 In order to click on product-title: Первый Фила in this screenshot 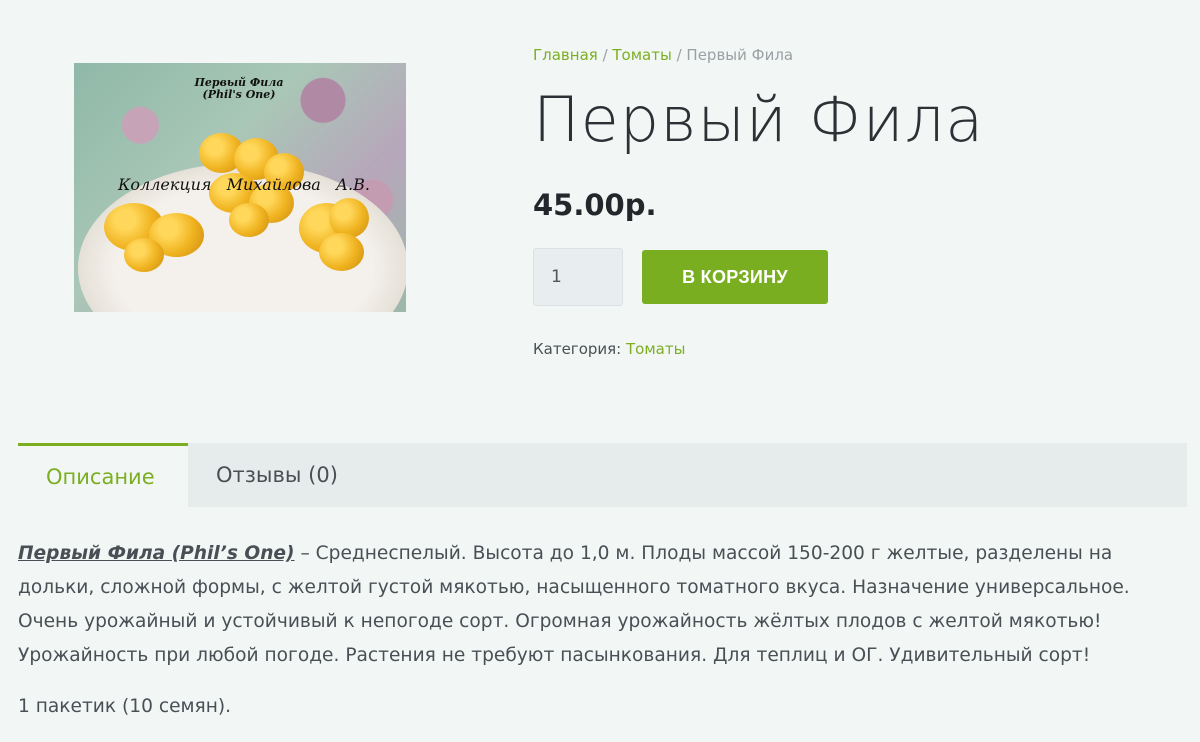, I will do `click(759, 119)`.